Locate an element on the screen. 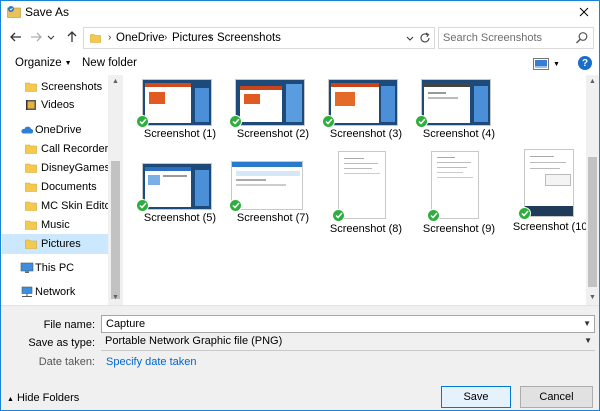  sidebar-item-this-pc: This PC is located at coordinates (62, 268).